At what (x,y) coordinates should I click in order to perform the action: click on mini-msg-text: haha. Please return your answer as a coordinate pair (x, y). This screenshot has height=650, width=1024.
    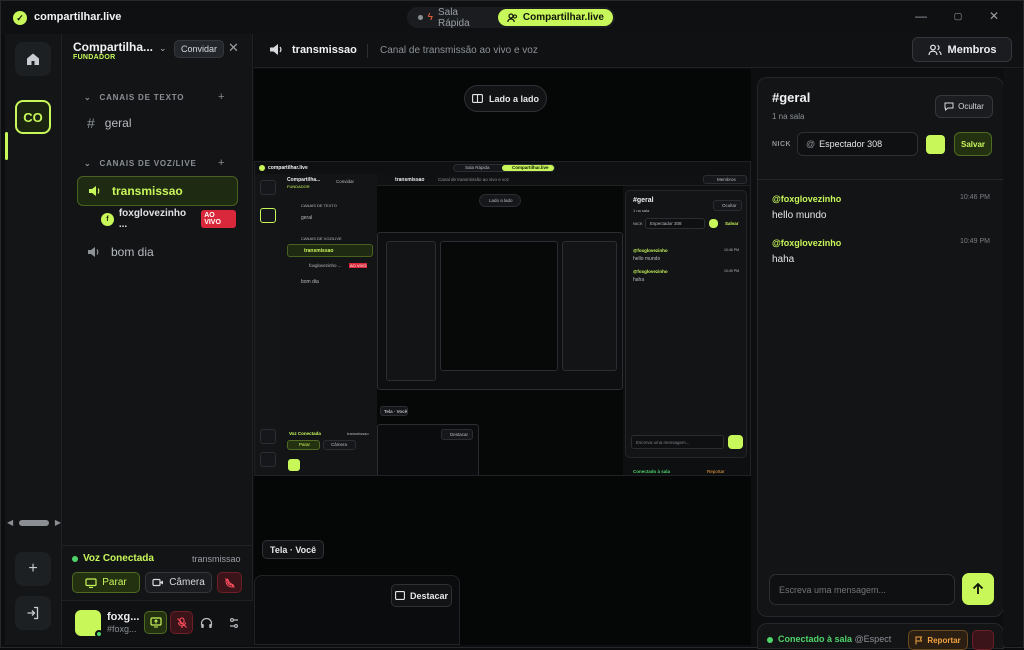
    Looking at the image, I should click on (639, 280).